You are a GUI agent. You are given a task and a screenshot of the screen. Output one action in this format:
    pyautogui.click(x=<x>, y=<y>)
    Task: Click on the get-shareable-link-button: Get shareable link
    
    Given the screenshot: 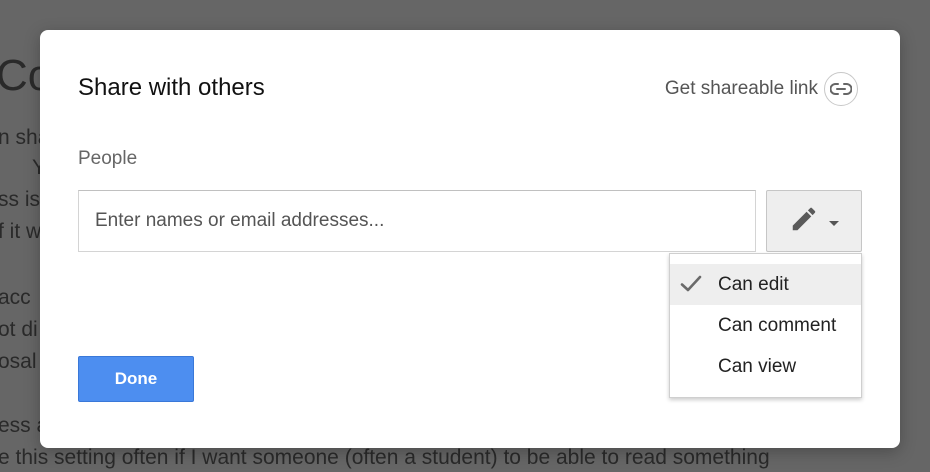 What is the action you would take?
    pyautogui.click(x=761, y=89)
    